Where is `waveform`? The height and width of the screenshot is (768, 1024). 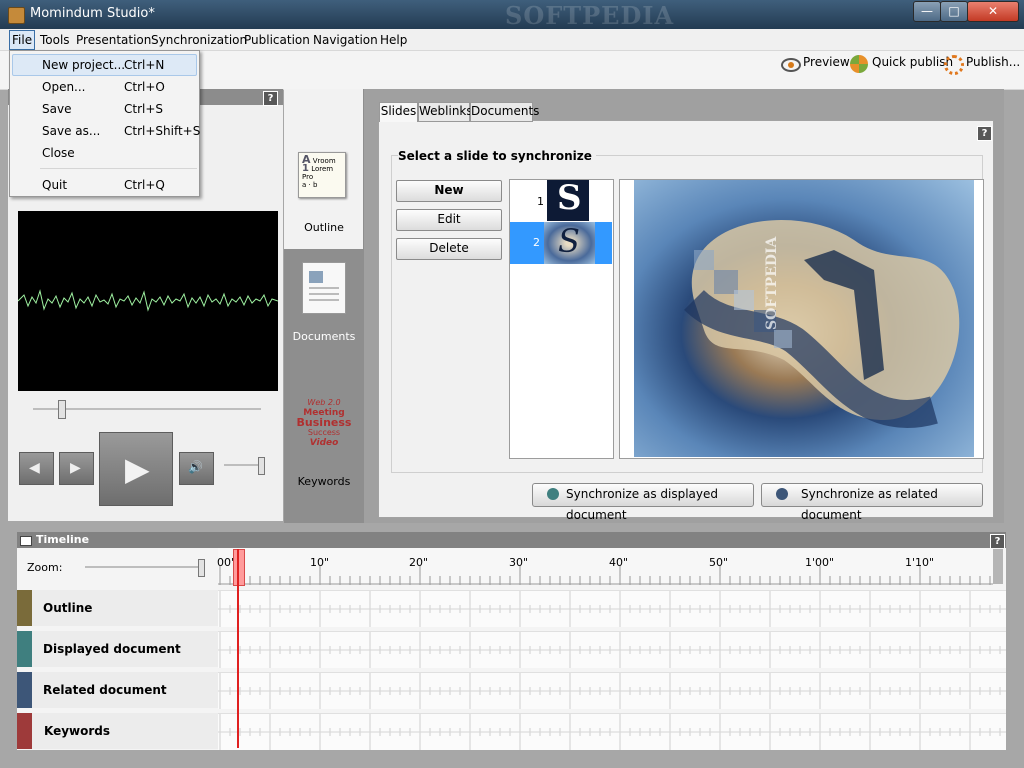
waveform is located at coordinates (148, 300).